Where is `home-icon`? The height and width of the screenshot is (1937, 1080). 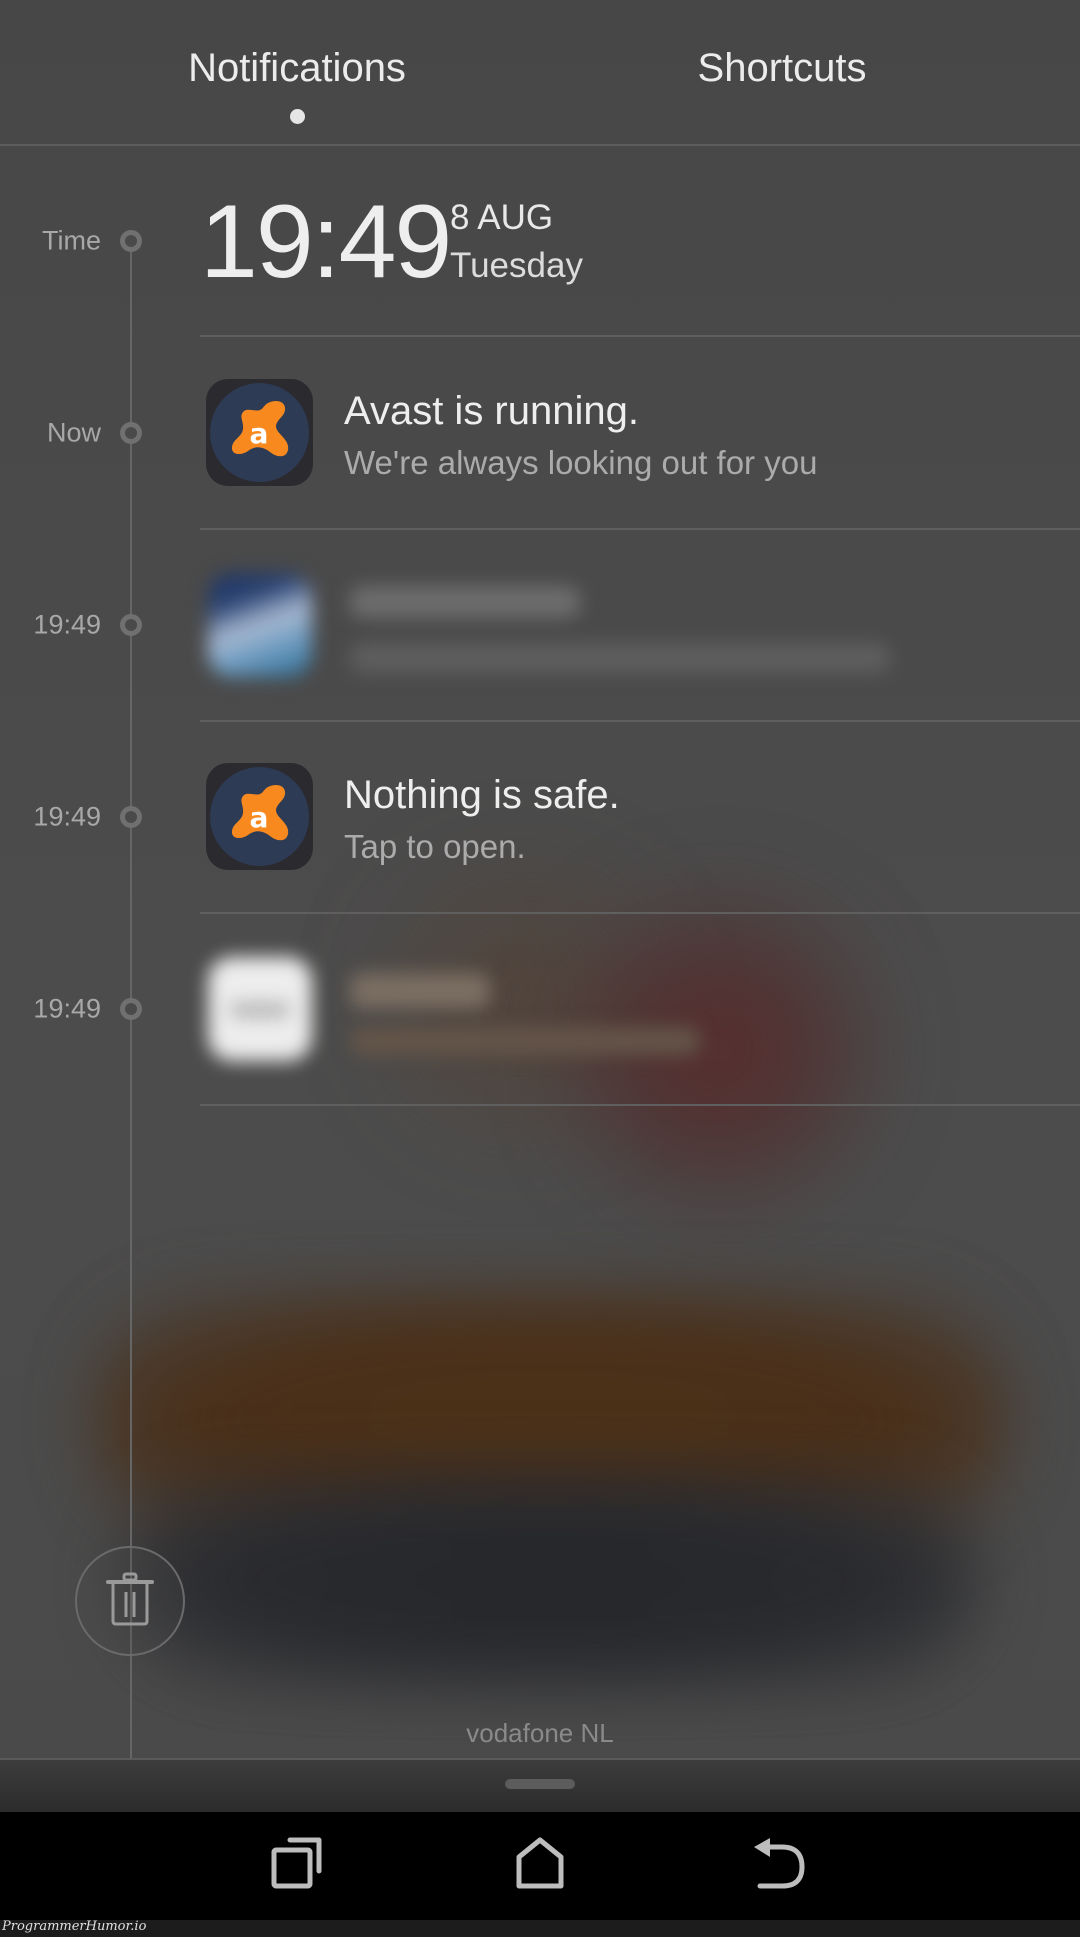 home-icon is located at coordinates (540, 1865).